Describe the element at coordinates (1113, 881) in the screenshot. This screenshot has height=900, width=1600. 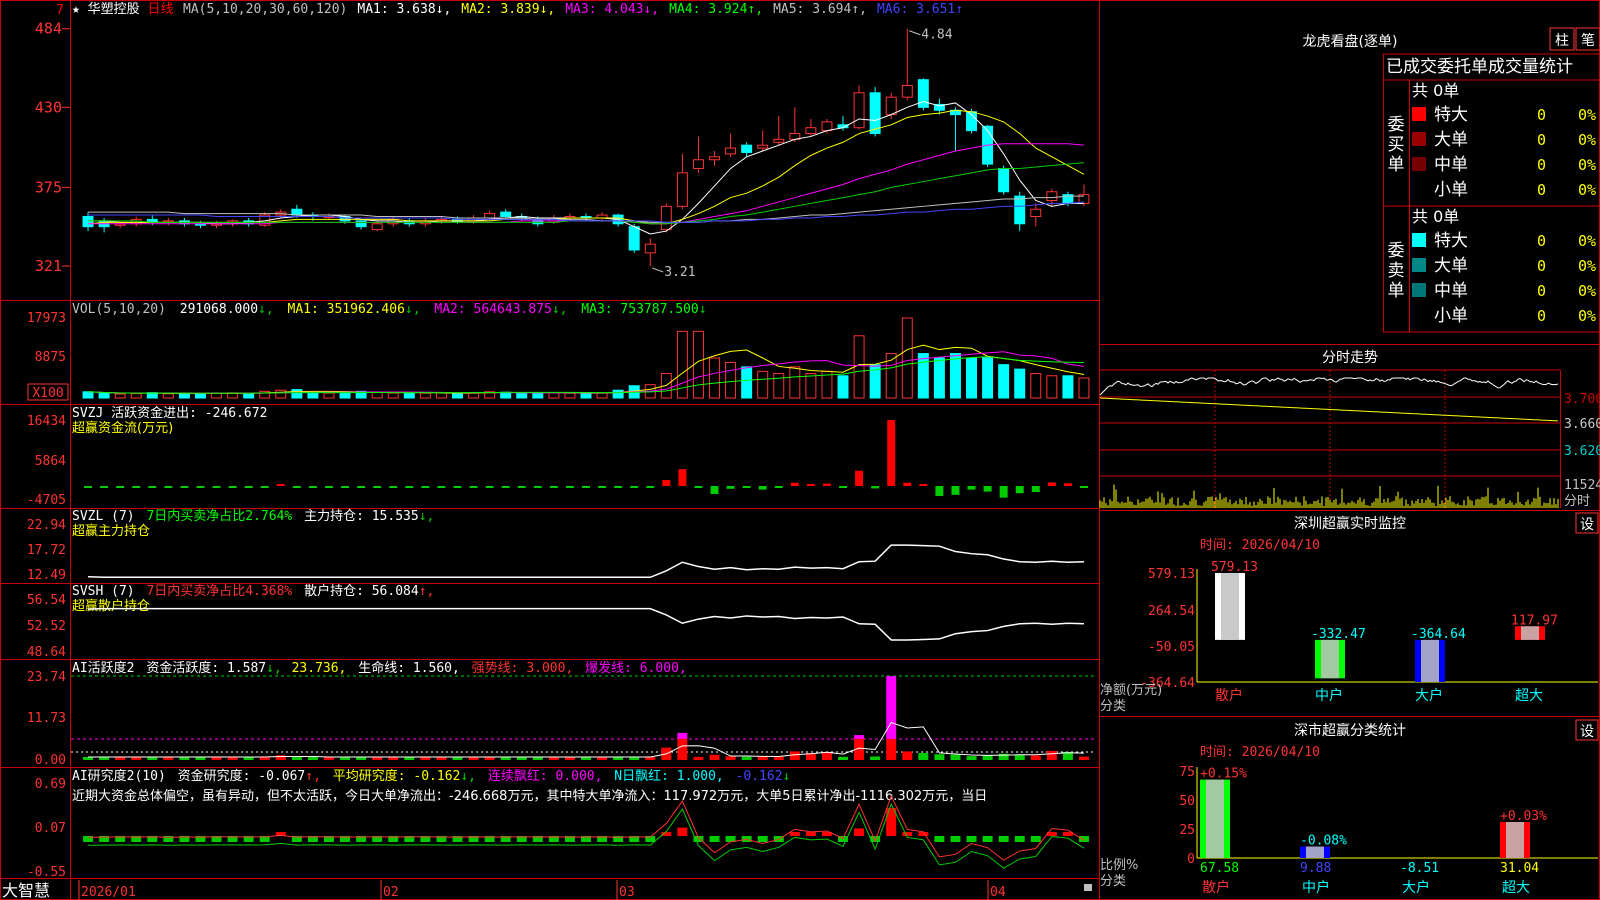
I see `classify-axis-label2: 分类` at that location.